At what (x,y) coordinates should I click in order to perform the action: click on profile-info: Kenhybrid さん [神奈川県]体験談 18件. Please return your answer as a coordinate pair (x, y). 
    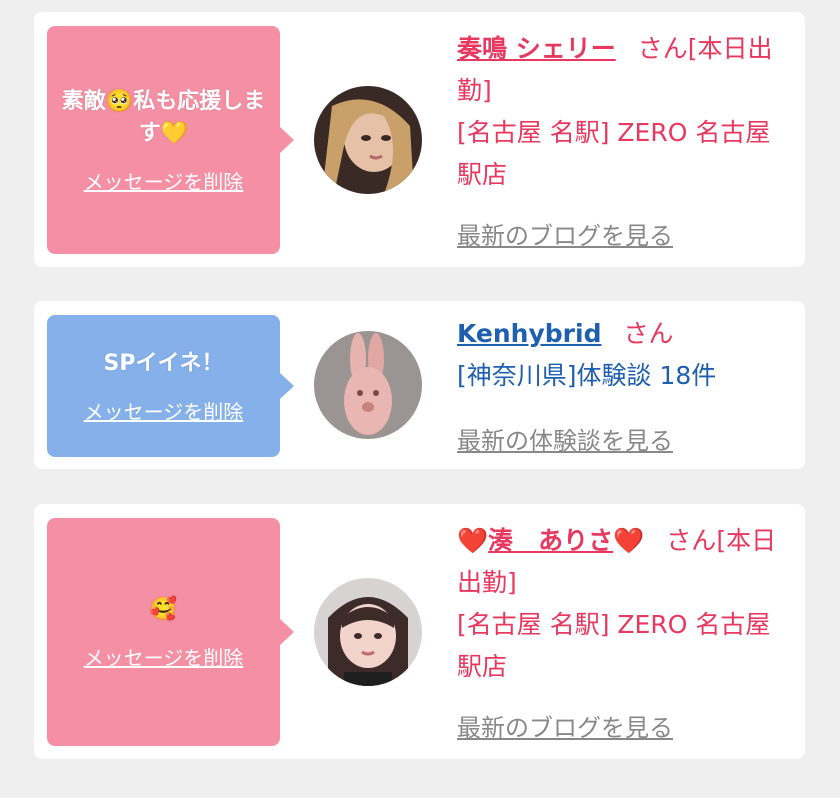
    Looking at the image, I should click on (622, 355).